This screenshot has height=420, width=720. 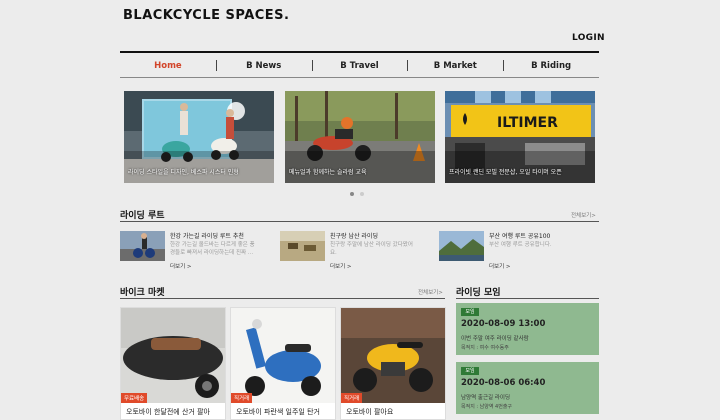 I want to click on slide-1: 라이딩 스타일을 디자인, 베스파 시스터 인형, so click(x=199, y=137).